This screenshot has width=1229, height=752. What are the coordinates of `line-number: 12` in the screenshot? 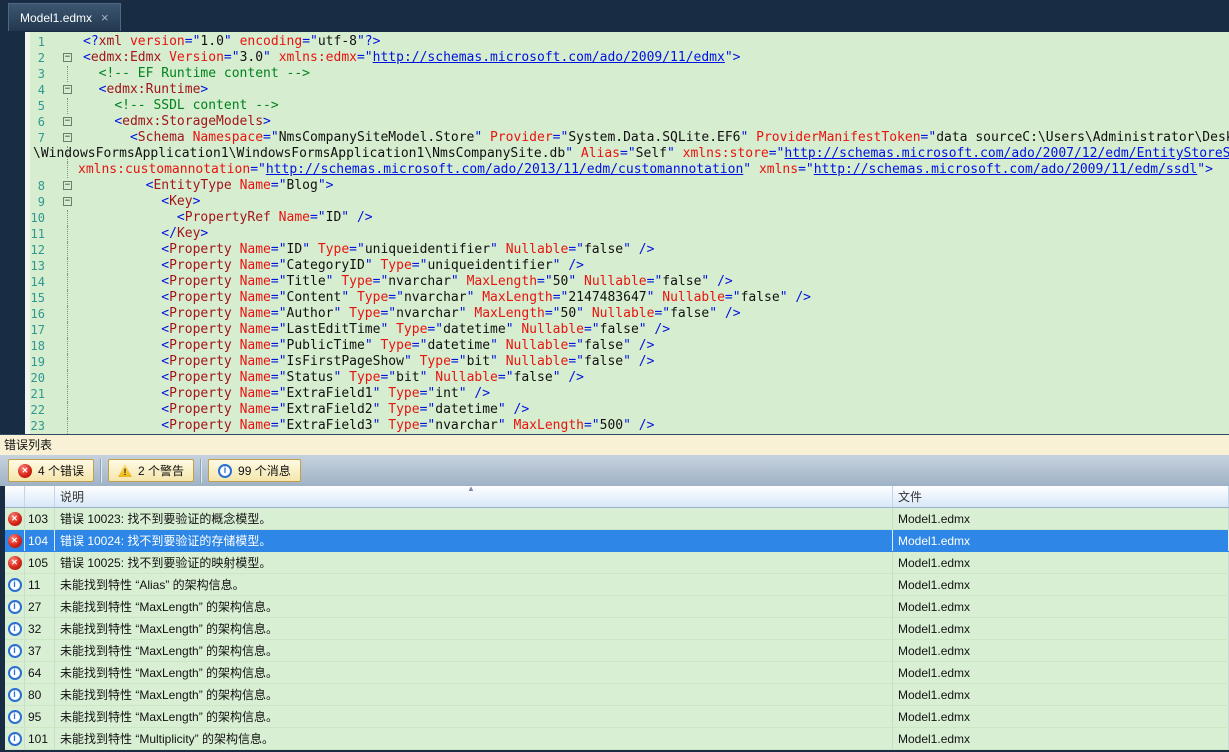 It's located at (37, 250).